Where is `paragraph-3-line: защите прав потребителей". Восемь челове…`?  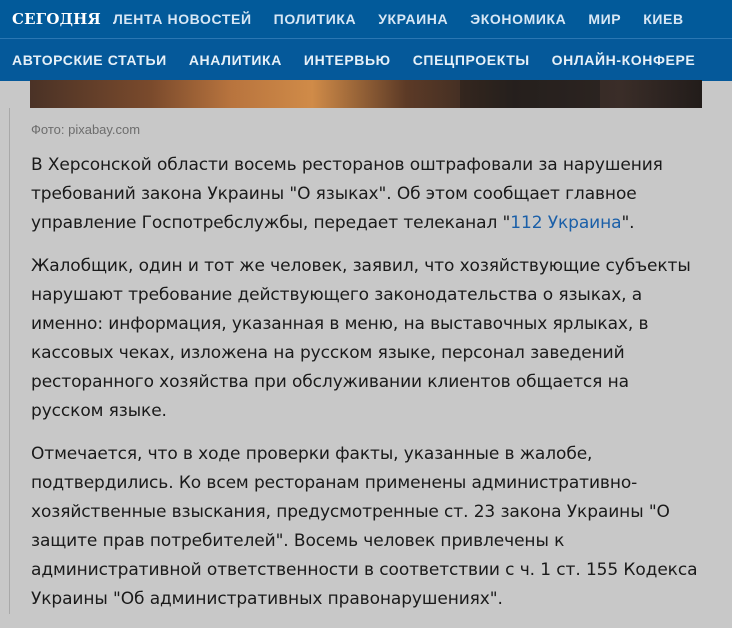 paragraph-3-line: защите прав потребителей". Восемь челове… is located at coordinates (298, 541).